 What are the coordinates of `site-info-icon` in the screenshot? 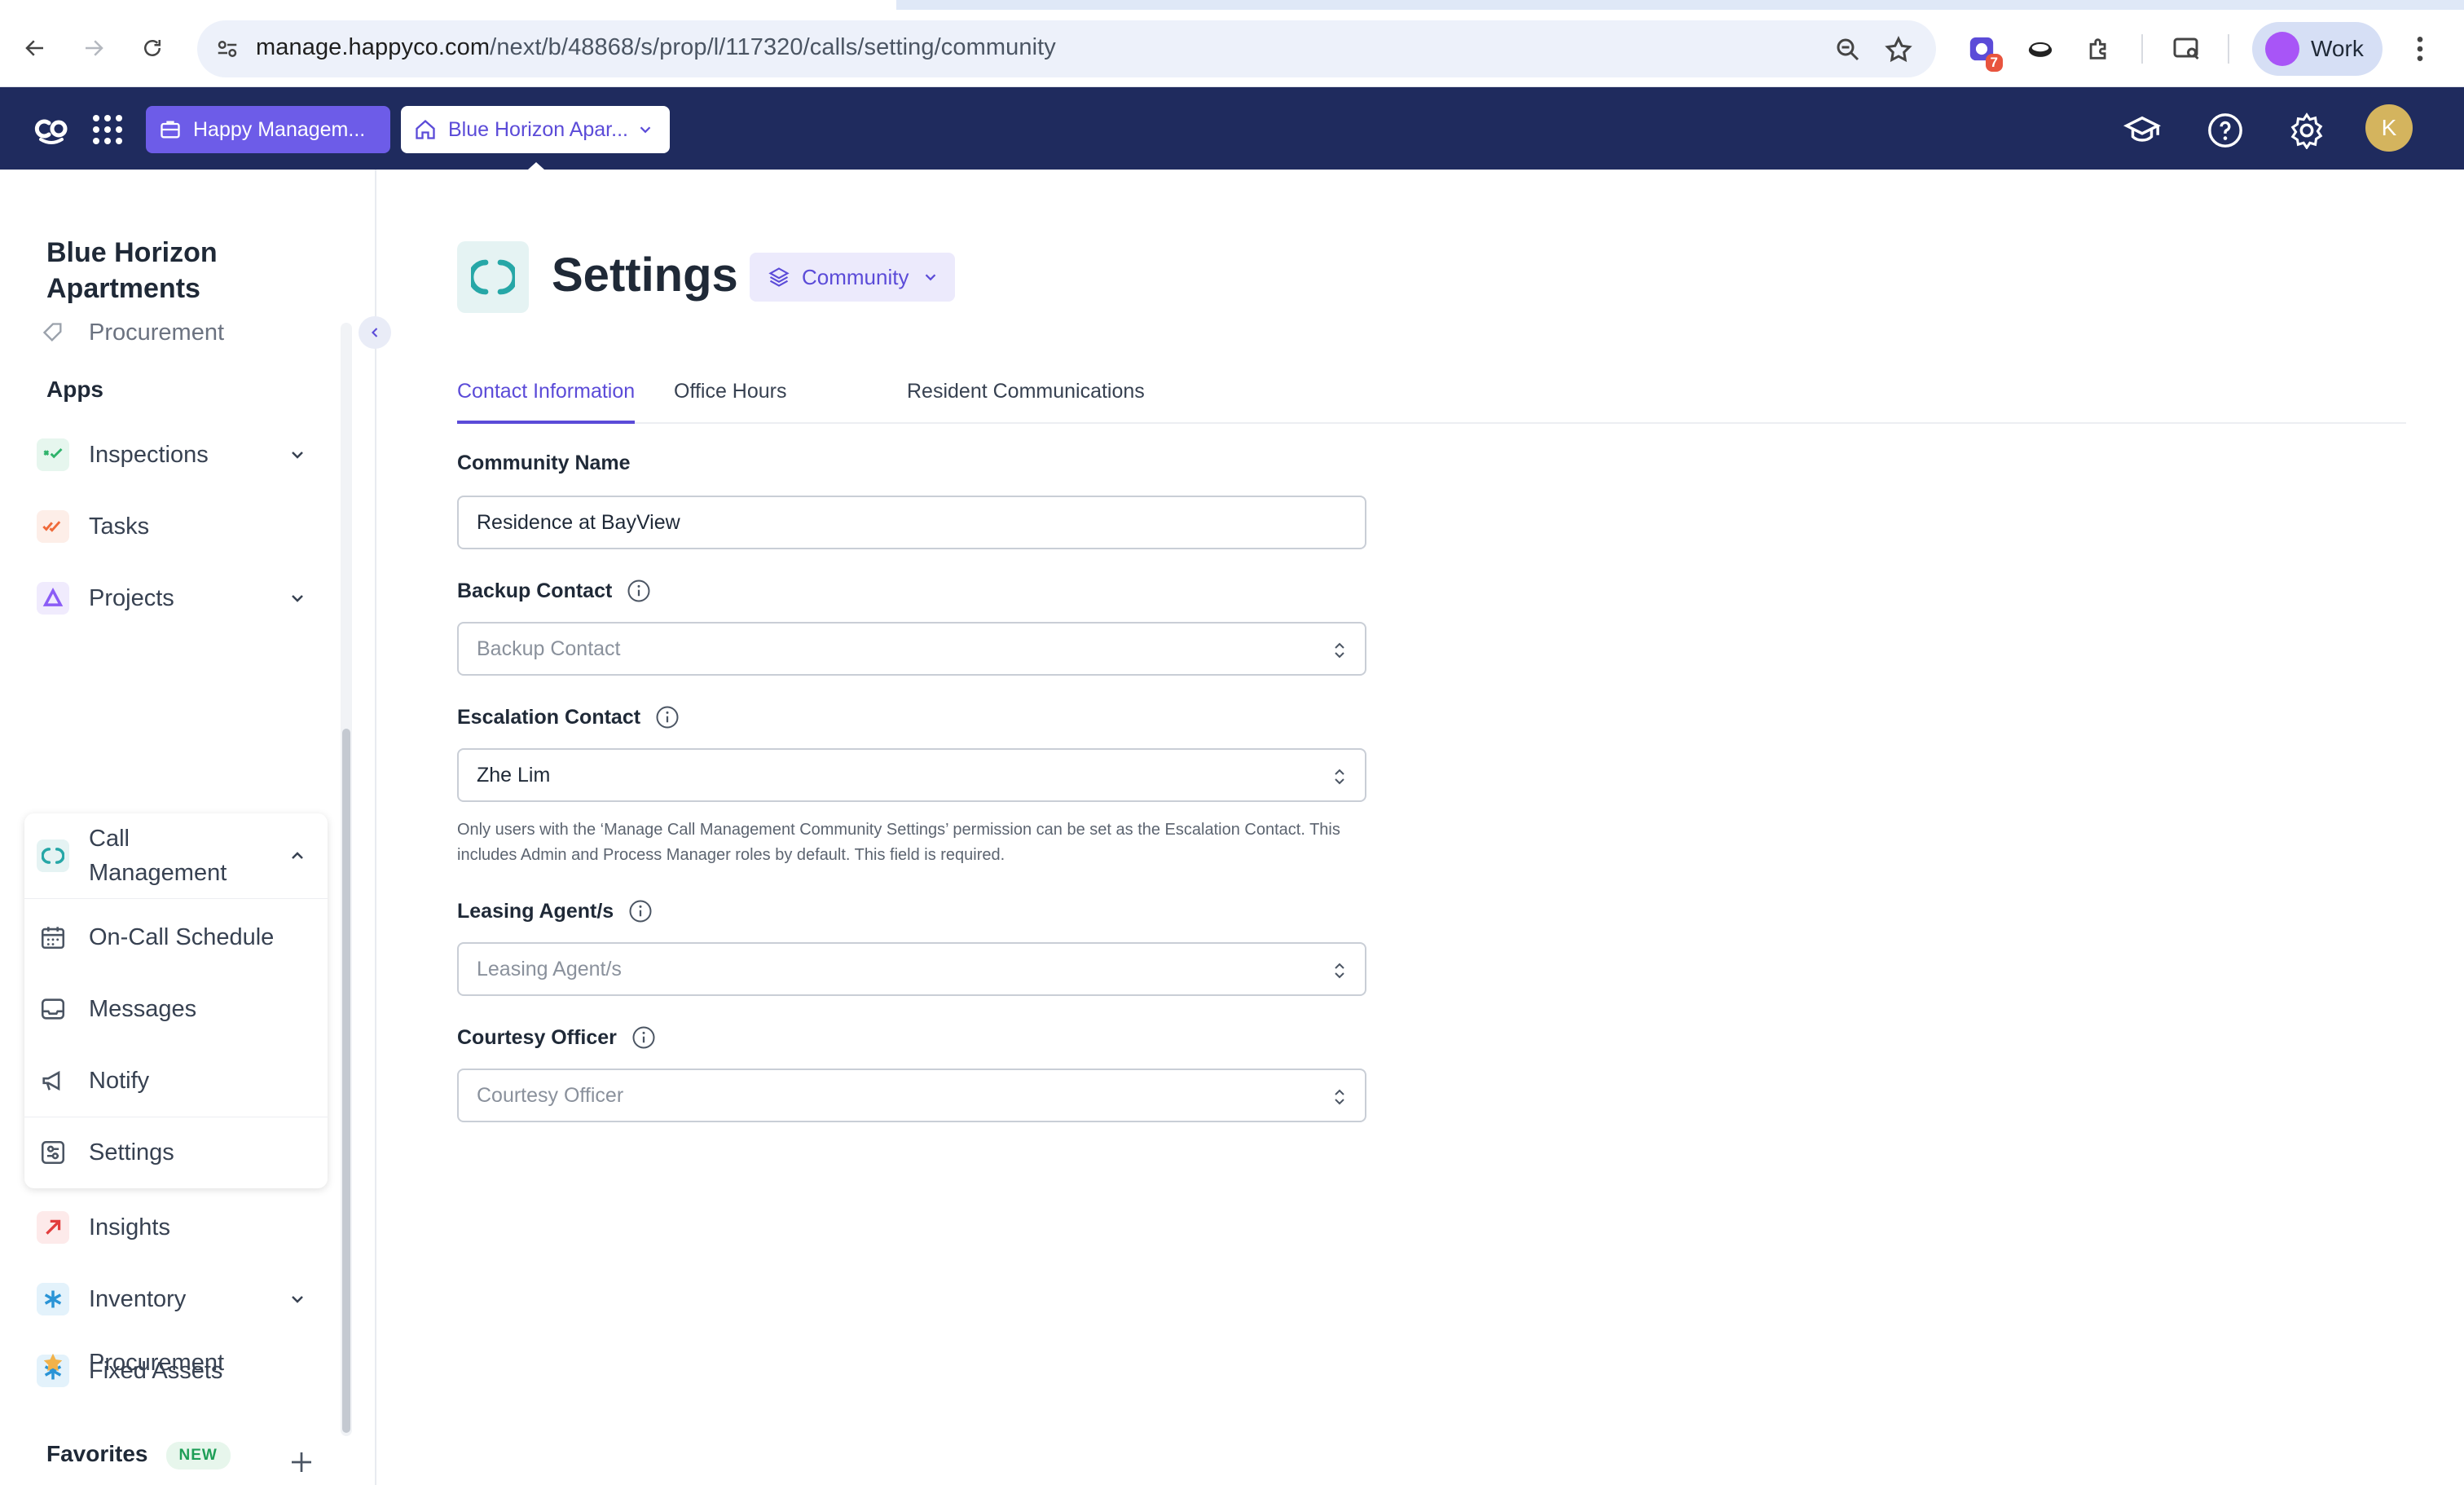 It's located at (227, 49).